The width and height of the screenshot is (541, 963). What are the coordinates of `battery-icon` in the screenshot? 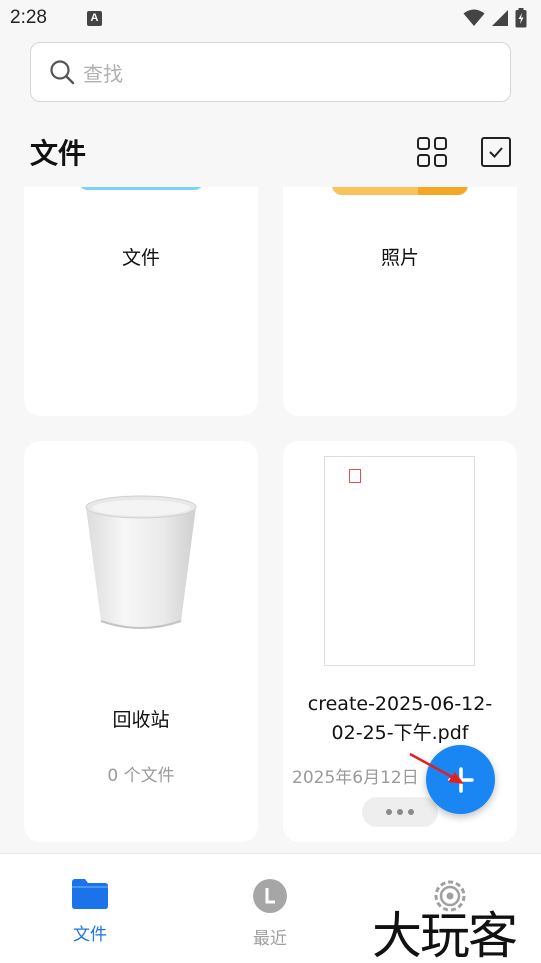 It's located at (521, 18).